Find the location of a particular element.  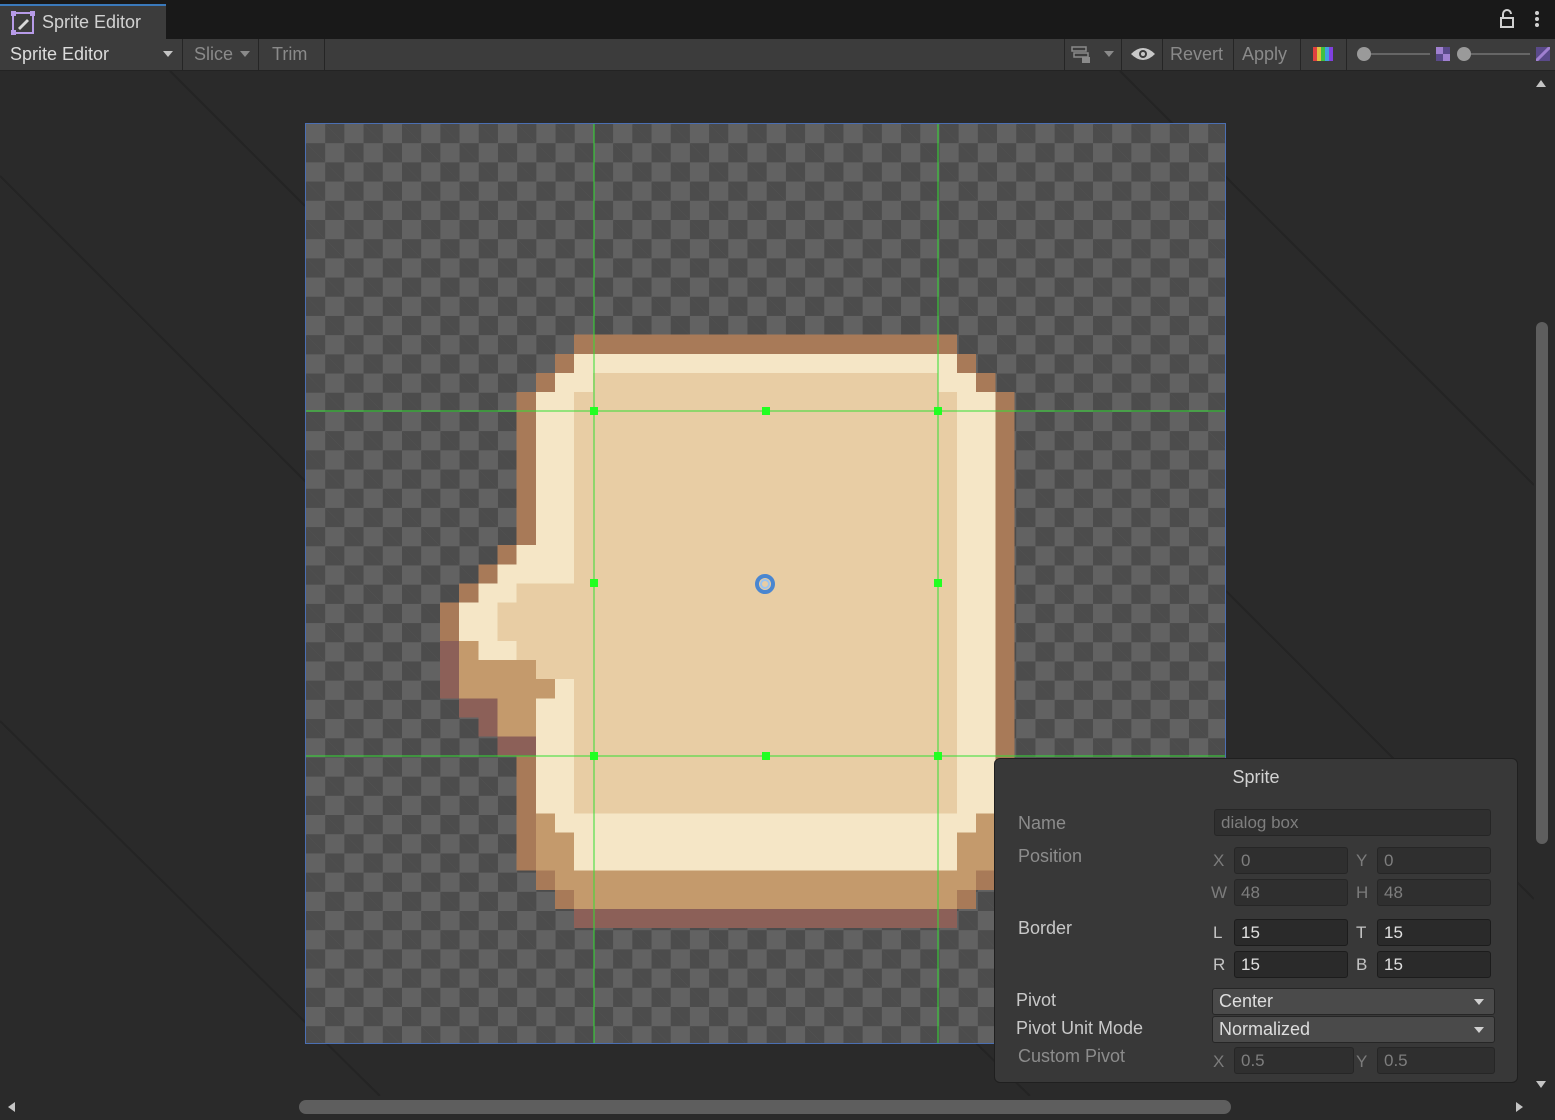

tab-sprite-editor: Sprite Editor is located at coordinates (83, 21).